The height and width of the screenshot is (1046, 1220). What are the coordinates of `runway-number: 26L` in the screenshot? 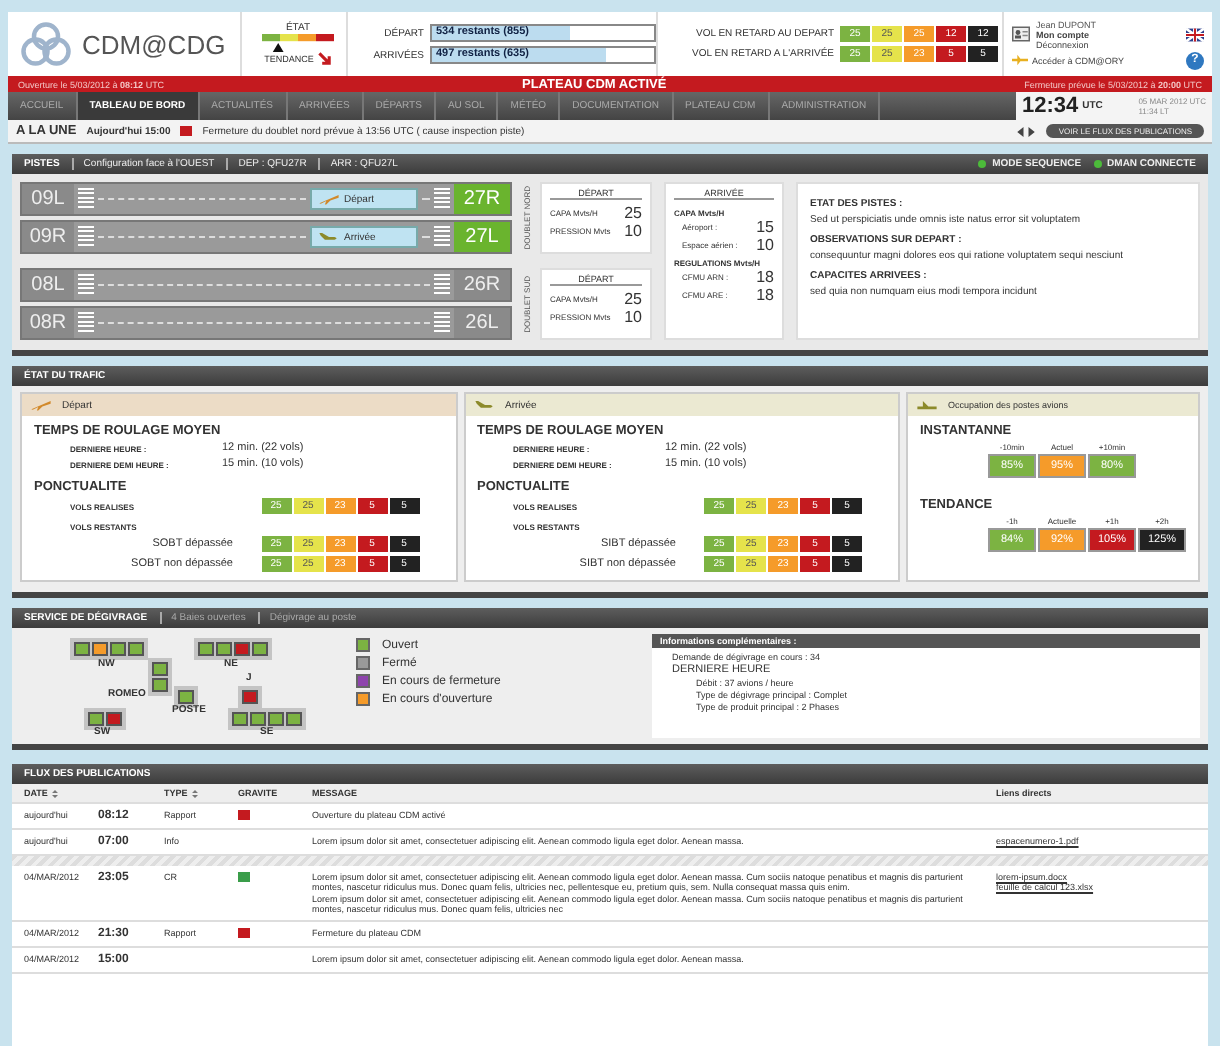 It's located at (482, 323).